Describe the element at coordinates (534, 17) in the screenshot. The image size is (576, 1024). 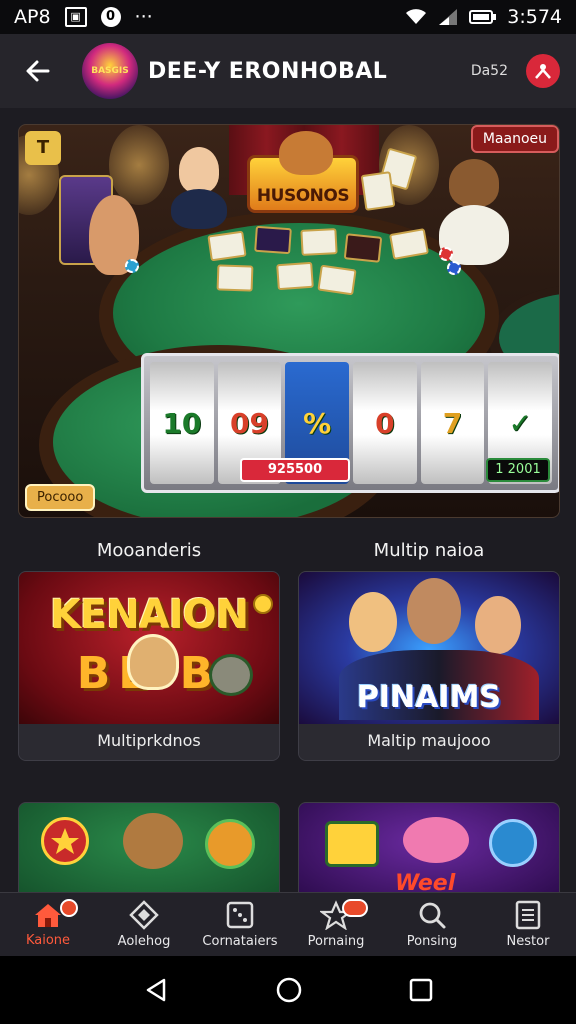
I see `clock: 3:574` at that location.